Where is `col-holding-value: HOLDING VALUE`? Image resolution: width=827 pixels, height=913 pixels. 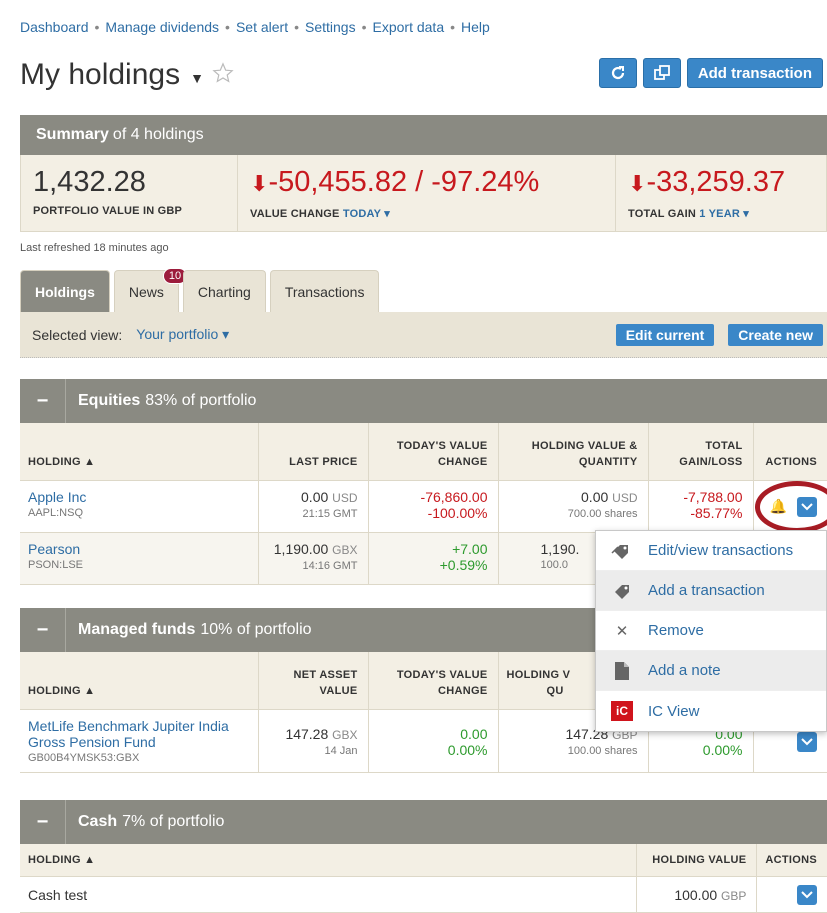 col-holding-value: HOLDING VALUE is located at coordinates (697, 860).